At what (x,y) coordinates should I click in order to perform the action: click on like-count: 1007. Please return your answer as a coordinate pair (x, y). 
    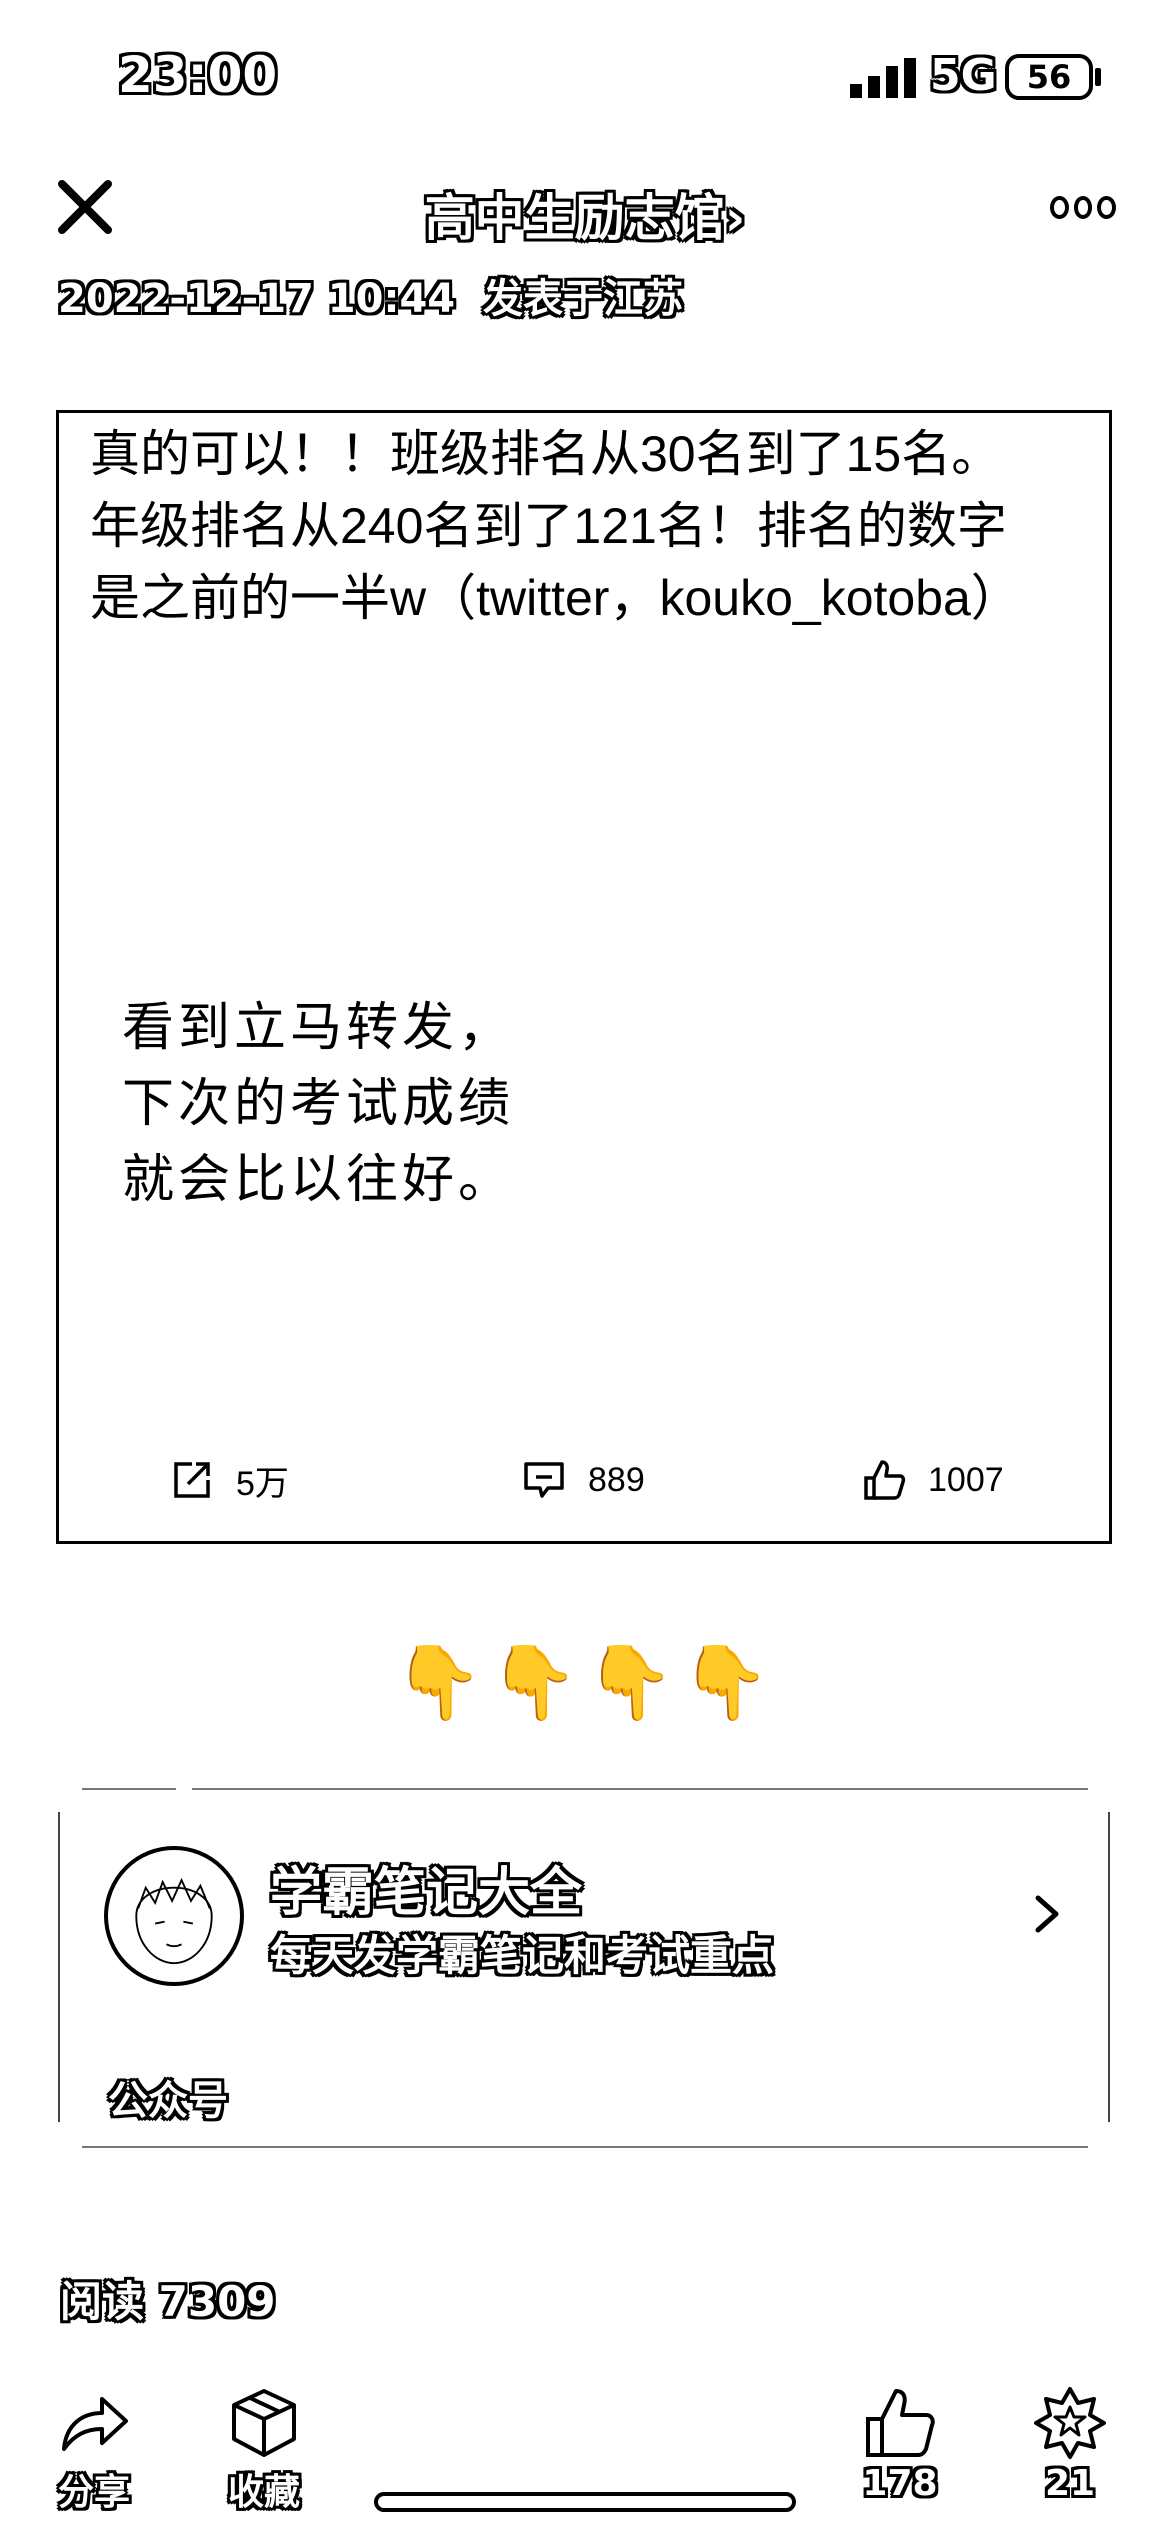
    Looking at the image, I should click on (966, 1479).